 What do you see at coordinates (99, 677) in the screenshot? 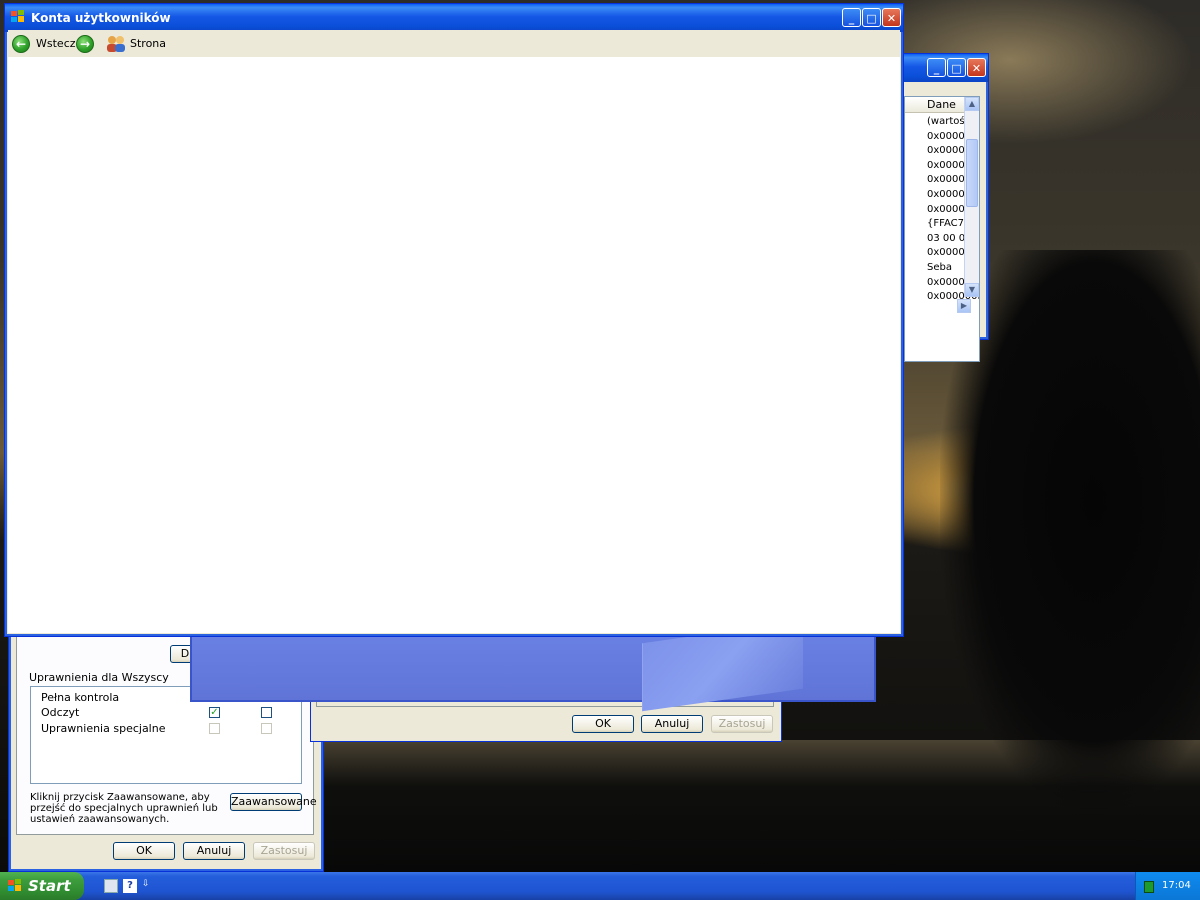
I see `permissions-label: Uprawnienia dla Wszyscy` at bounding box center [99, 677].